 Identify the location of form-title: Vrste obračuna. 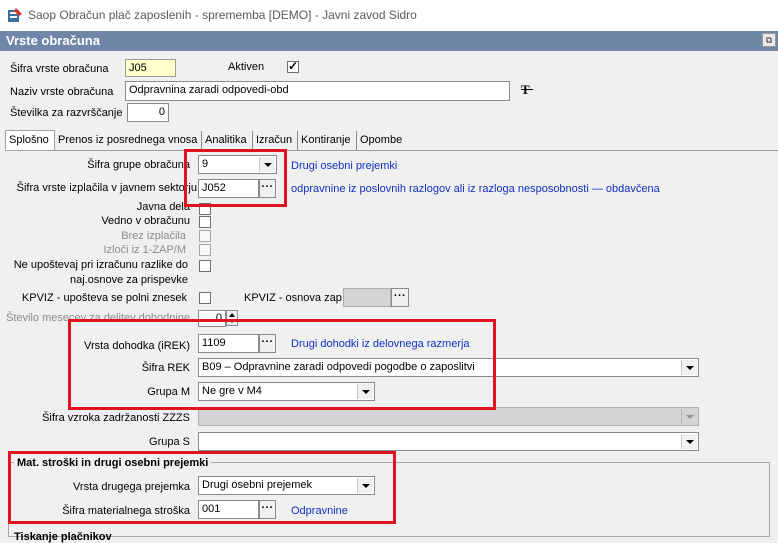
(53, 40).